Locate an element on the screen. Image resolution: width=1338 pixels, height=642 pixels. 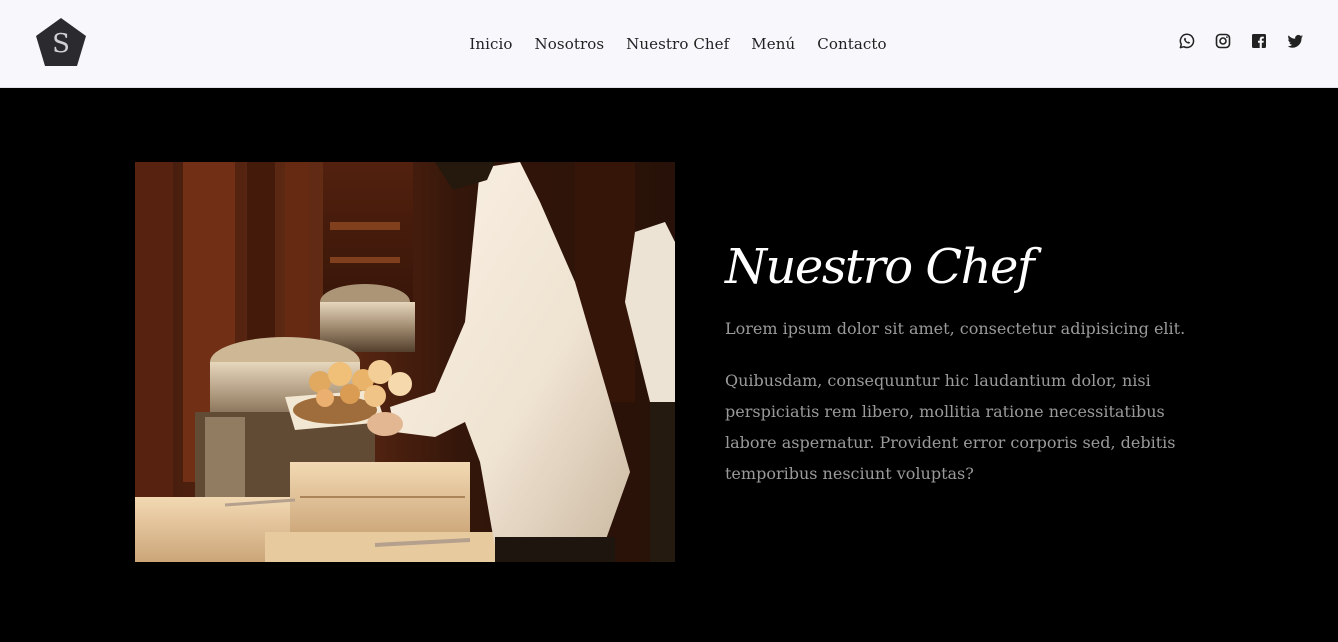
social-links is located at coordinates (1241, 41).